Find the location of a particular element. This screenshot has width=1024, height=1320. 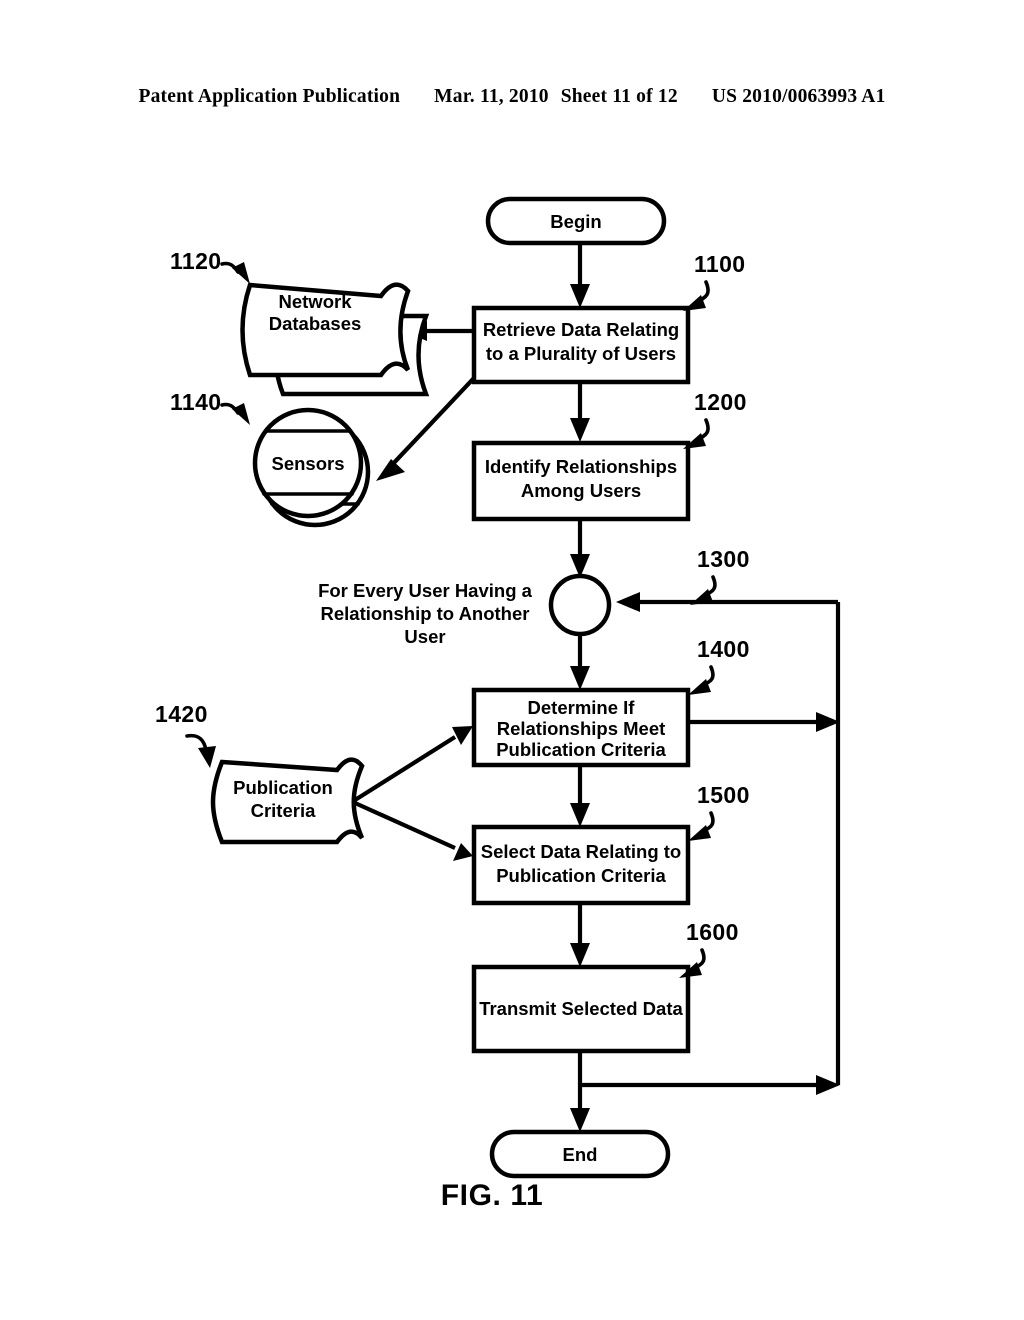

loop-label-line2: Relationship to Another is located at coordinates (425, 613).